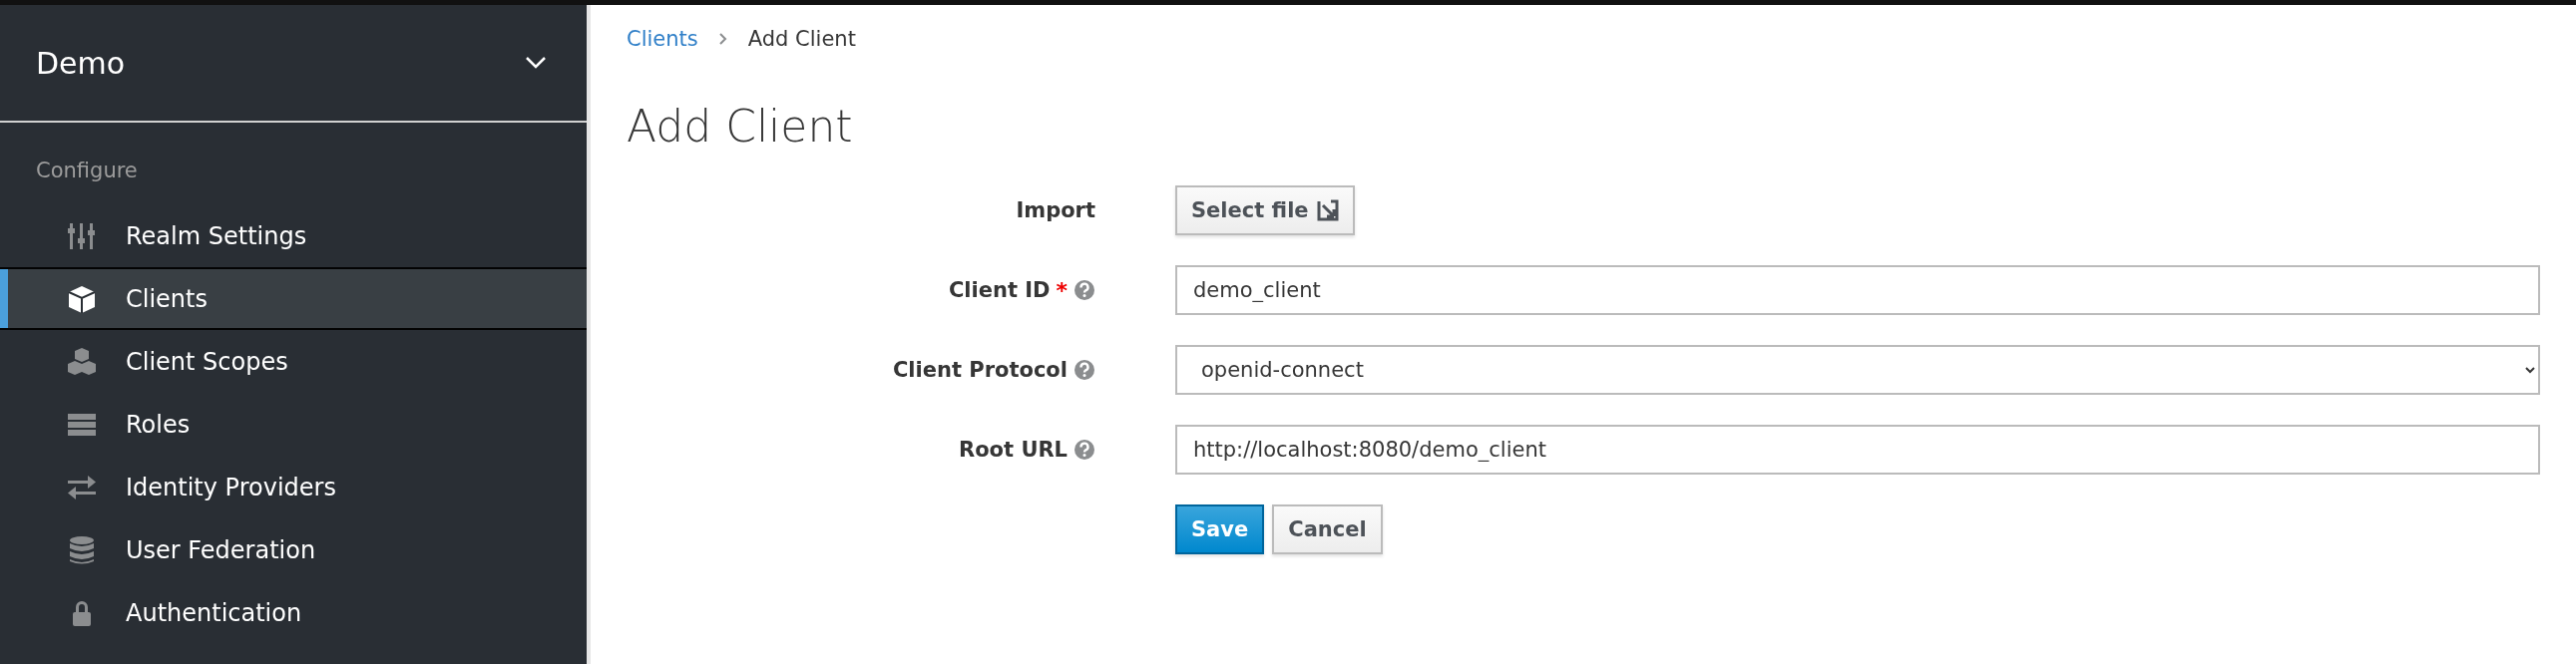  I want to click on input-field: http://localhost:8080/demo_client, so click(1857, 450).